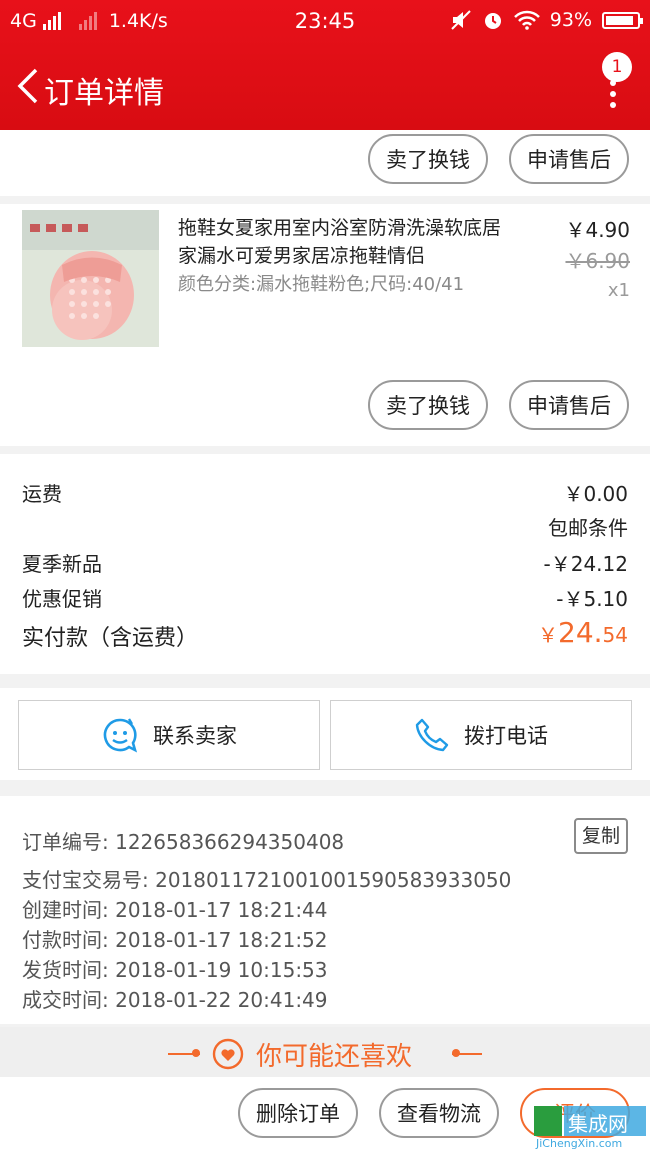 The width and height of the screenshot is (650, 1155). What do you see at coordinates (570, 20) in the screenshot?
I see `battery-percent: 93%` at bounding box center [570, 20].